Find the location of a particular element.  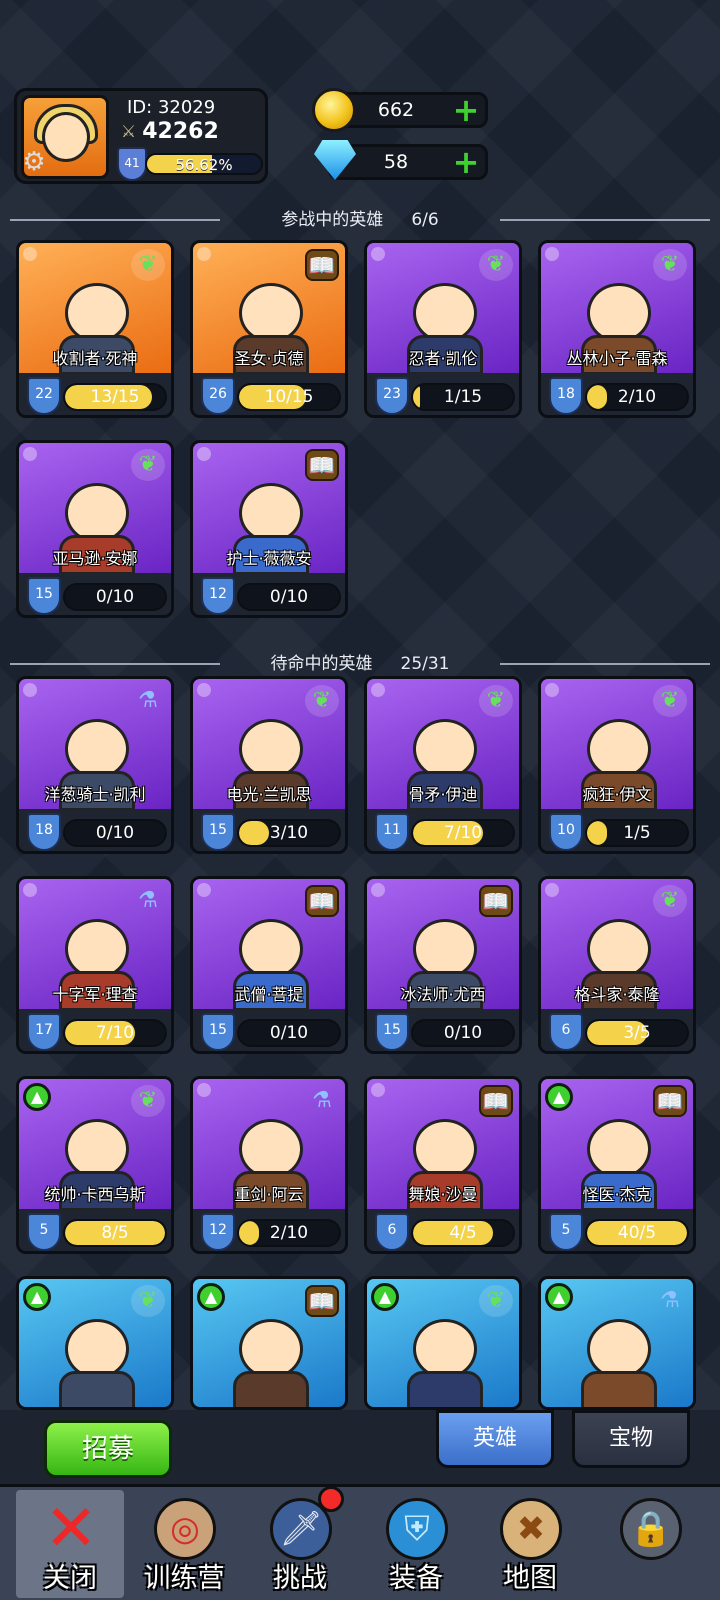

hero-shard-progress: 13/15 is located at coordinates (115, 397).